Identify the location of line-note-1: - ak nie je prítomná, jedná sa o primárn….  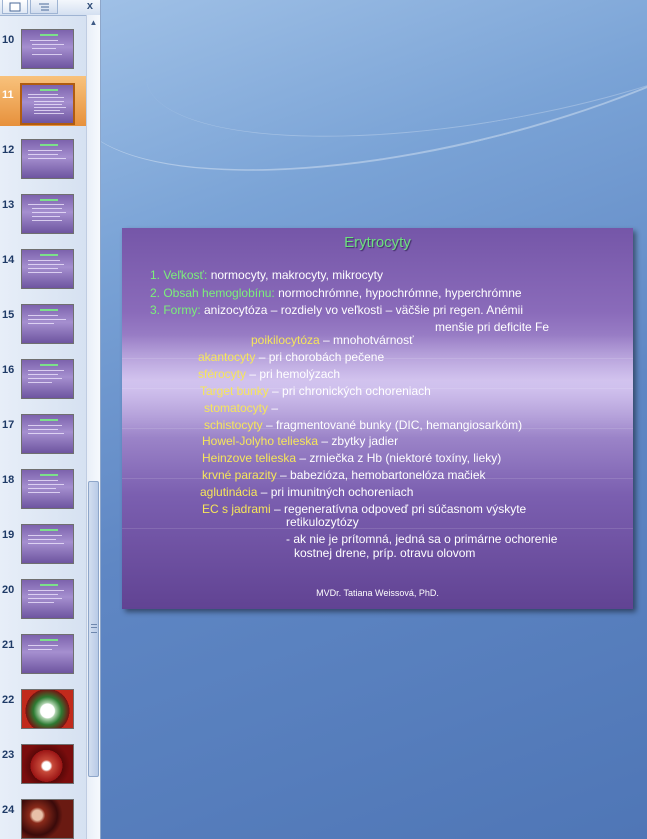
(421, 539).